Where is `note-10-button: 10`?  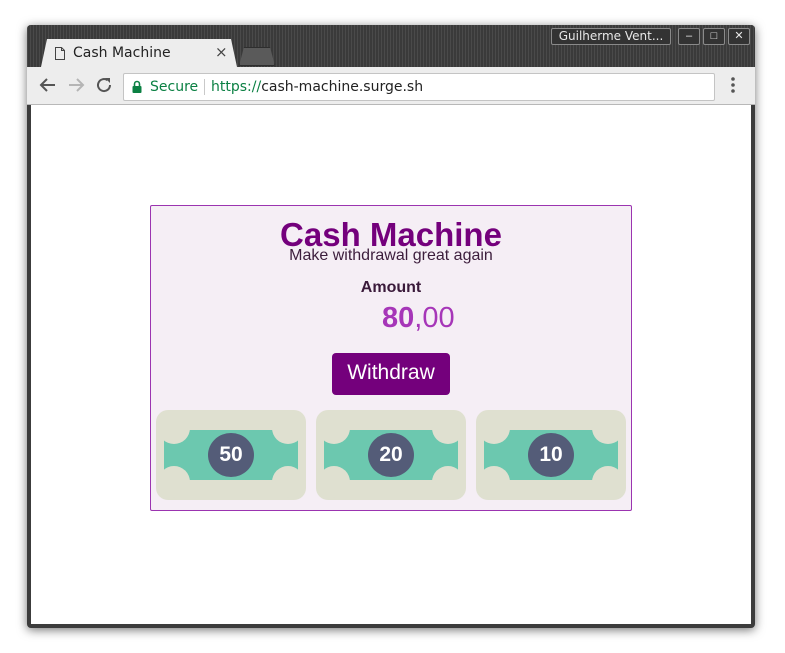 note-10-button: 10 is located at coordinates (551, 455).